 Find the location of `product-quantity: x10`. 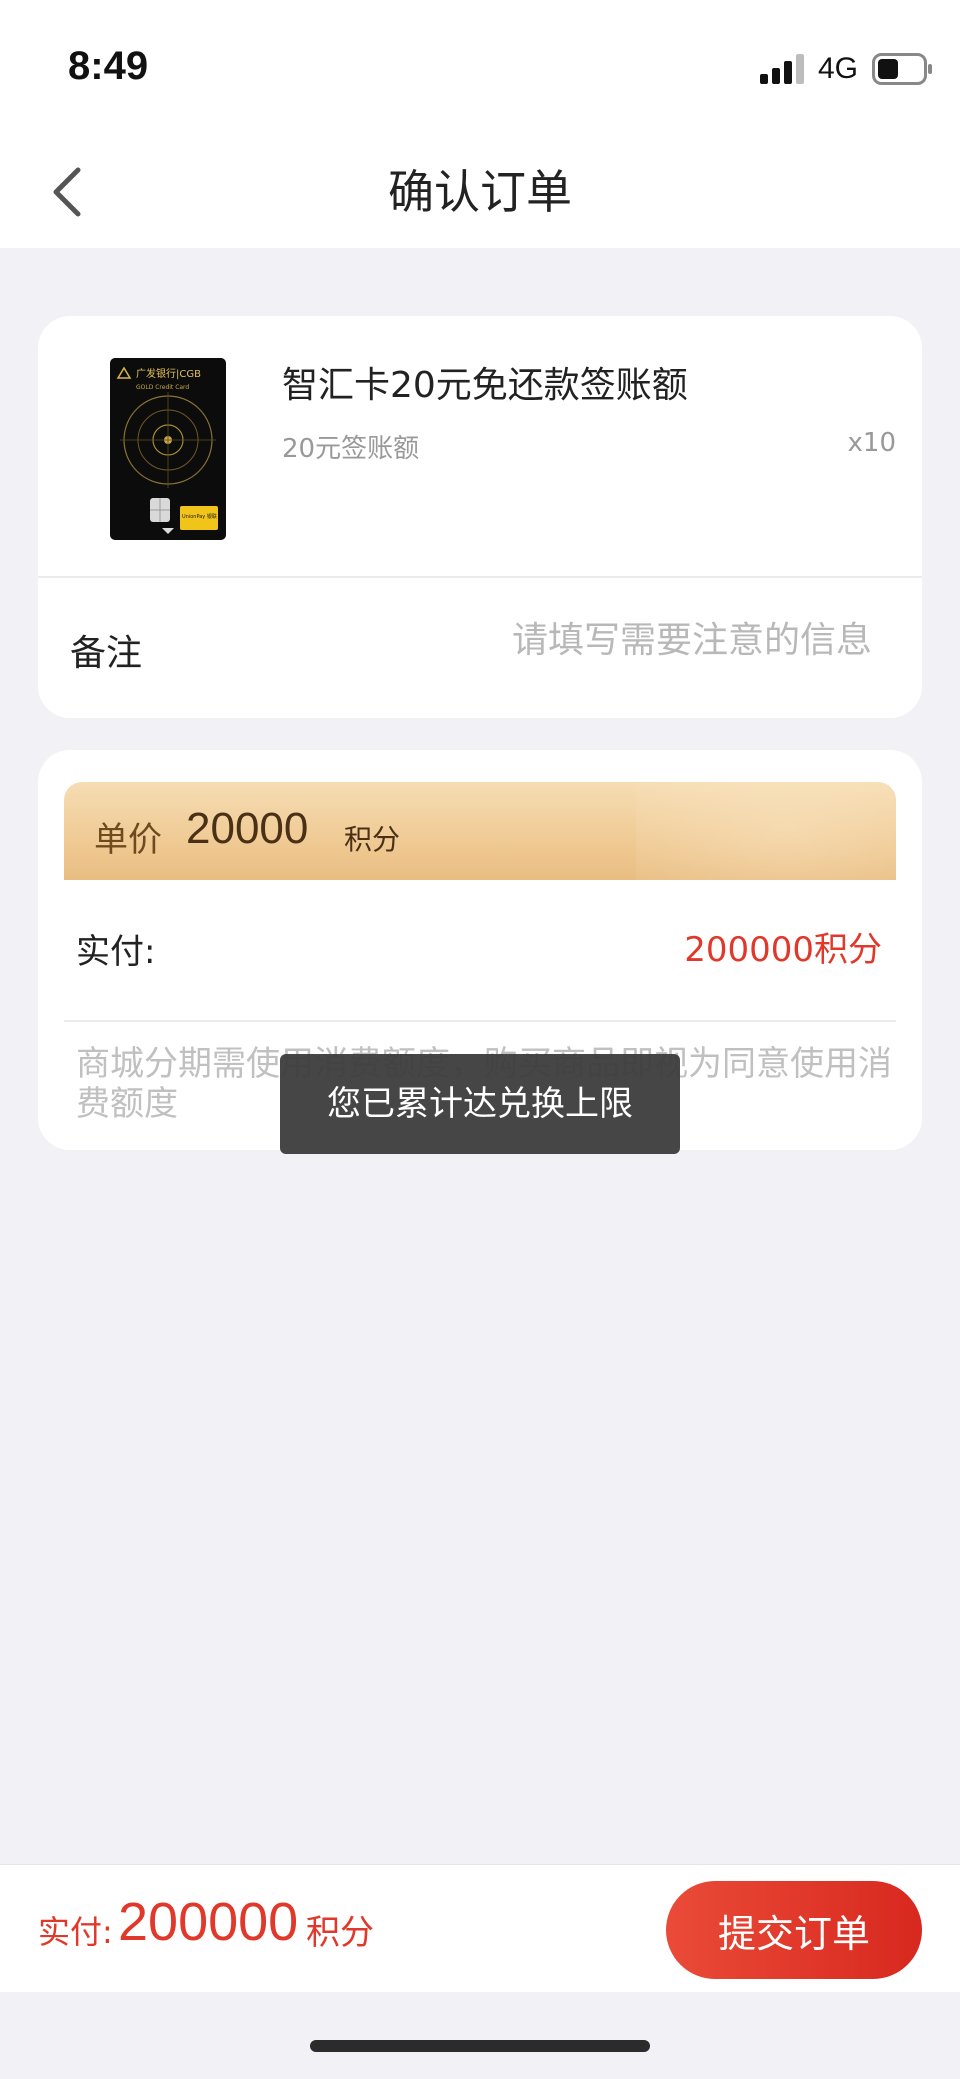

product-quantity: x10 is located at coordinates (871, 443).